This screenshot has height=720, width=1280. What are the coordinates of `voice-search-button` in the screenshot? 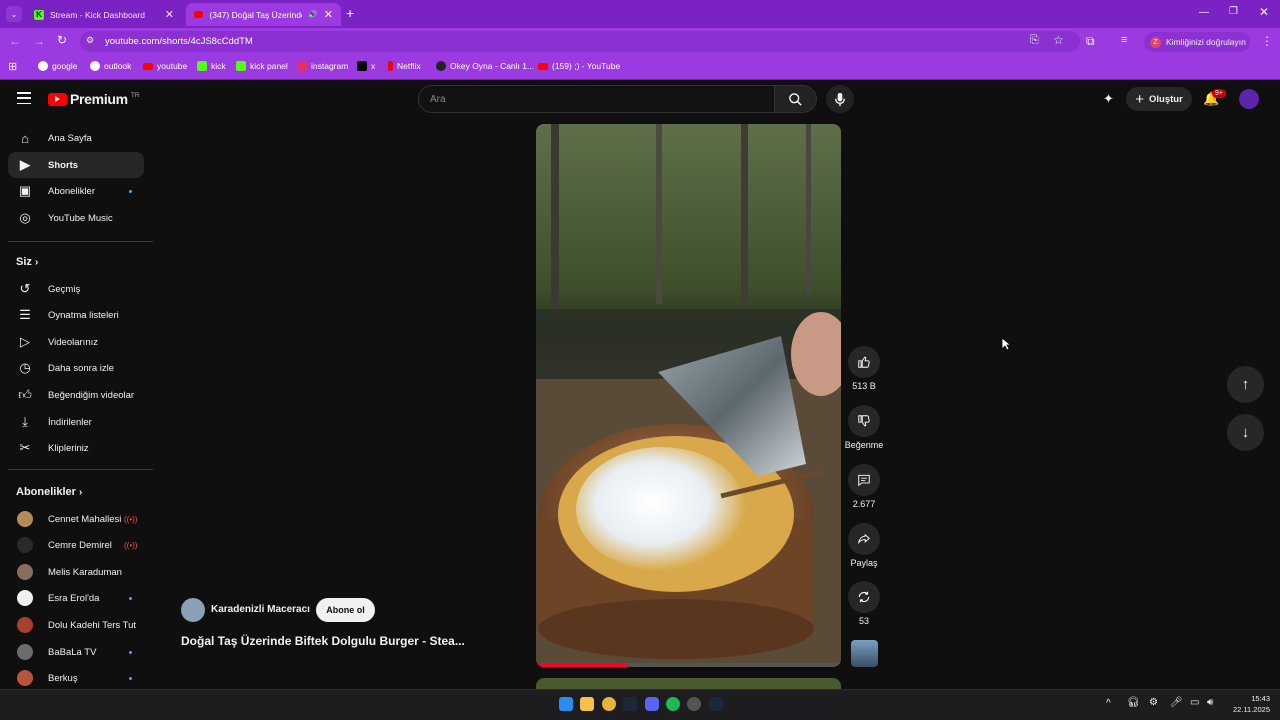 It's located at (840, 99).